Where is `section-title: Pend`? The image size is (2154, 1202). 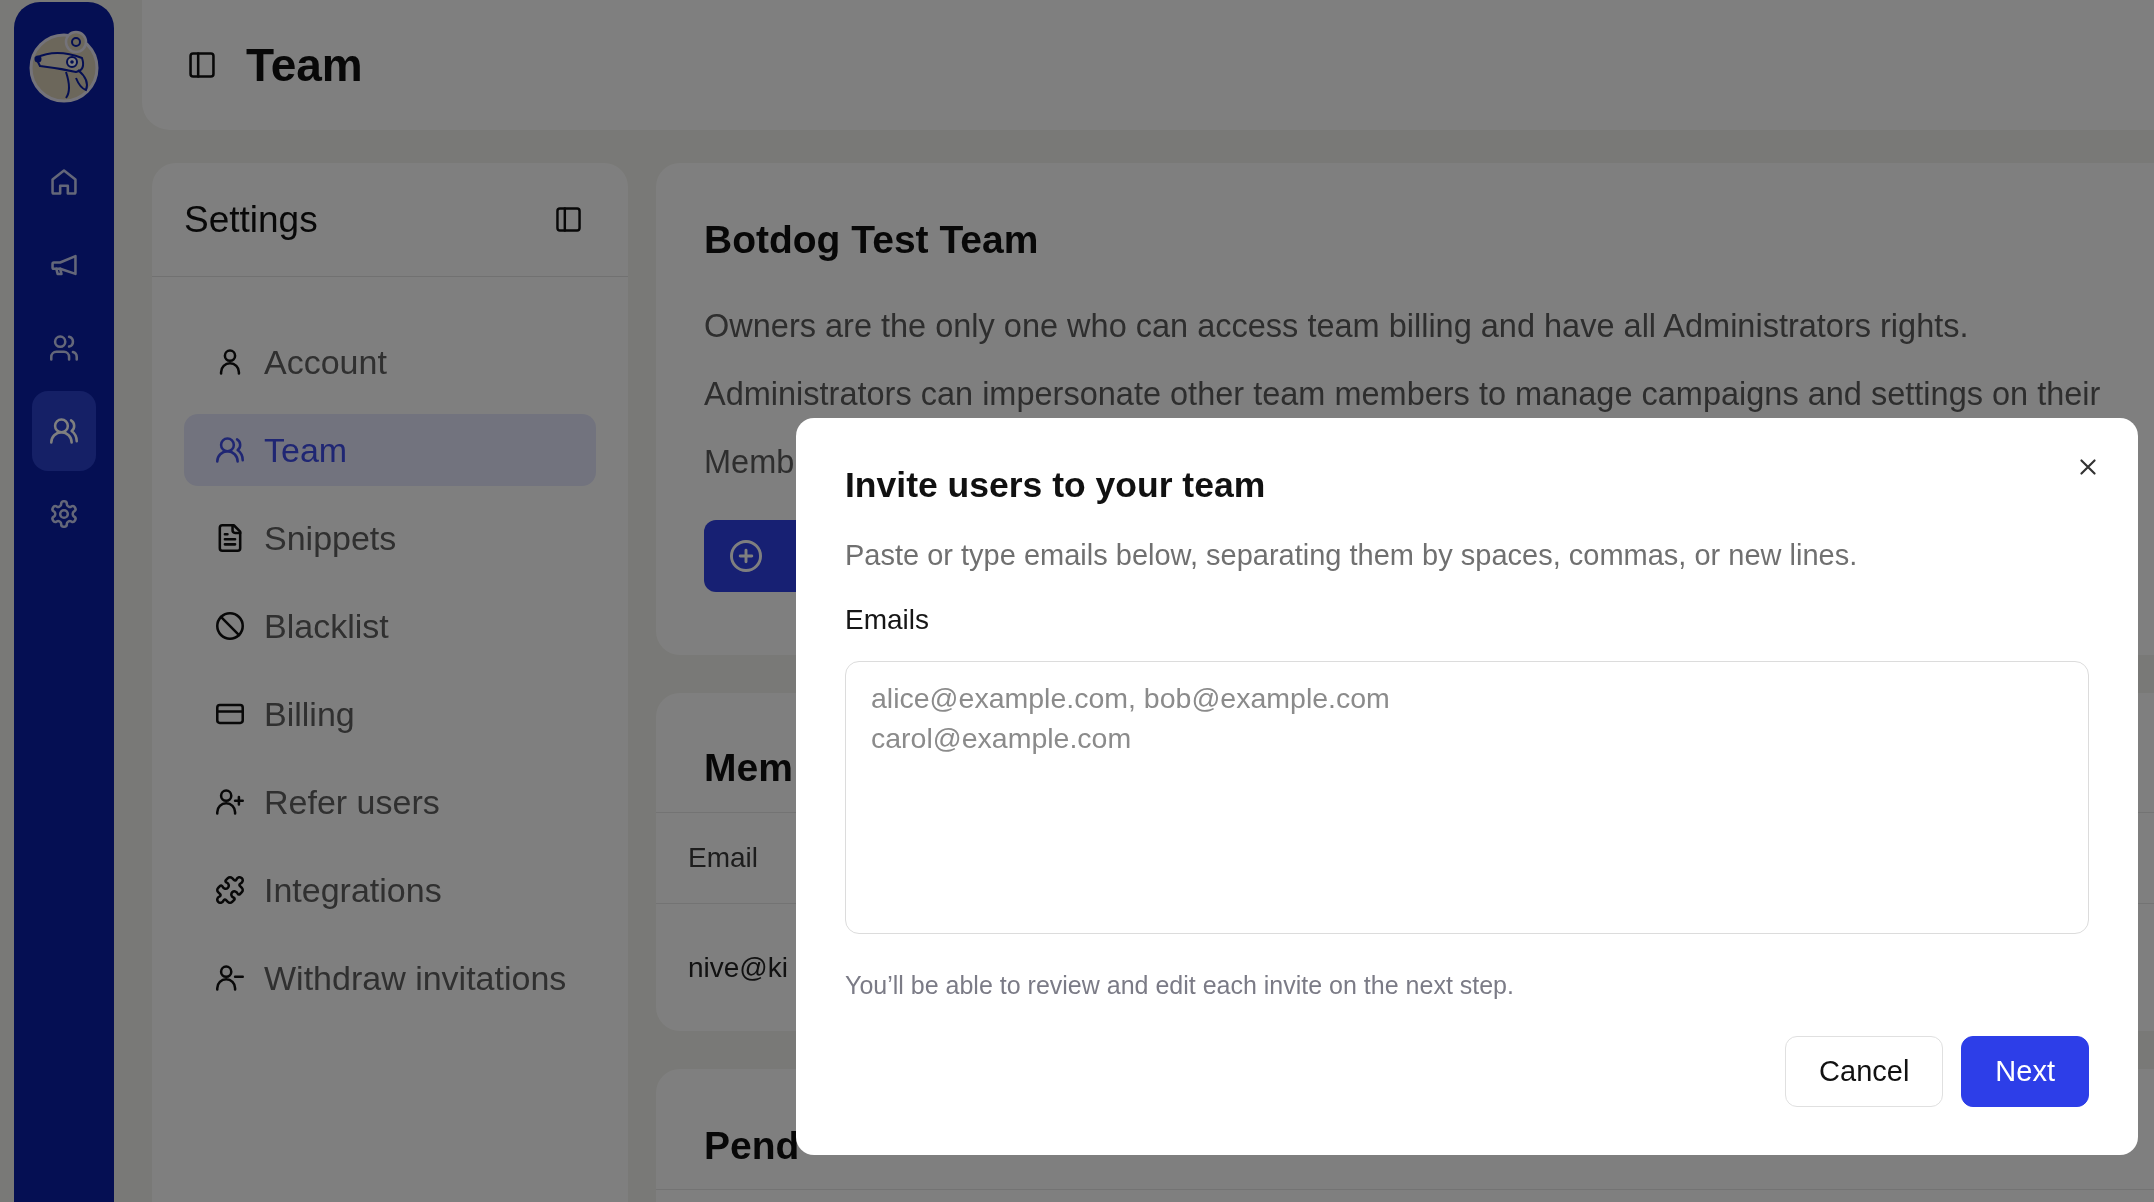 section-title: Pend is located at coordinates (752, 1146).